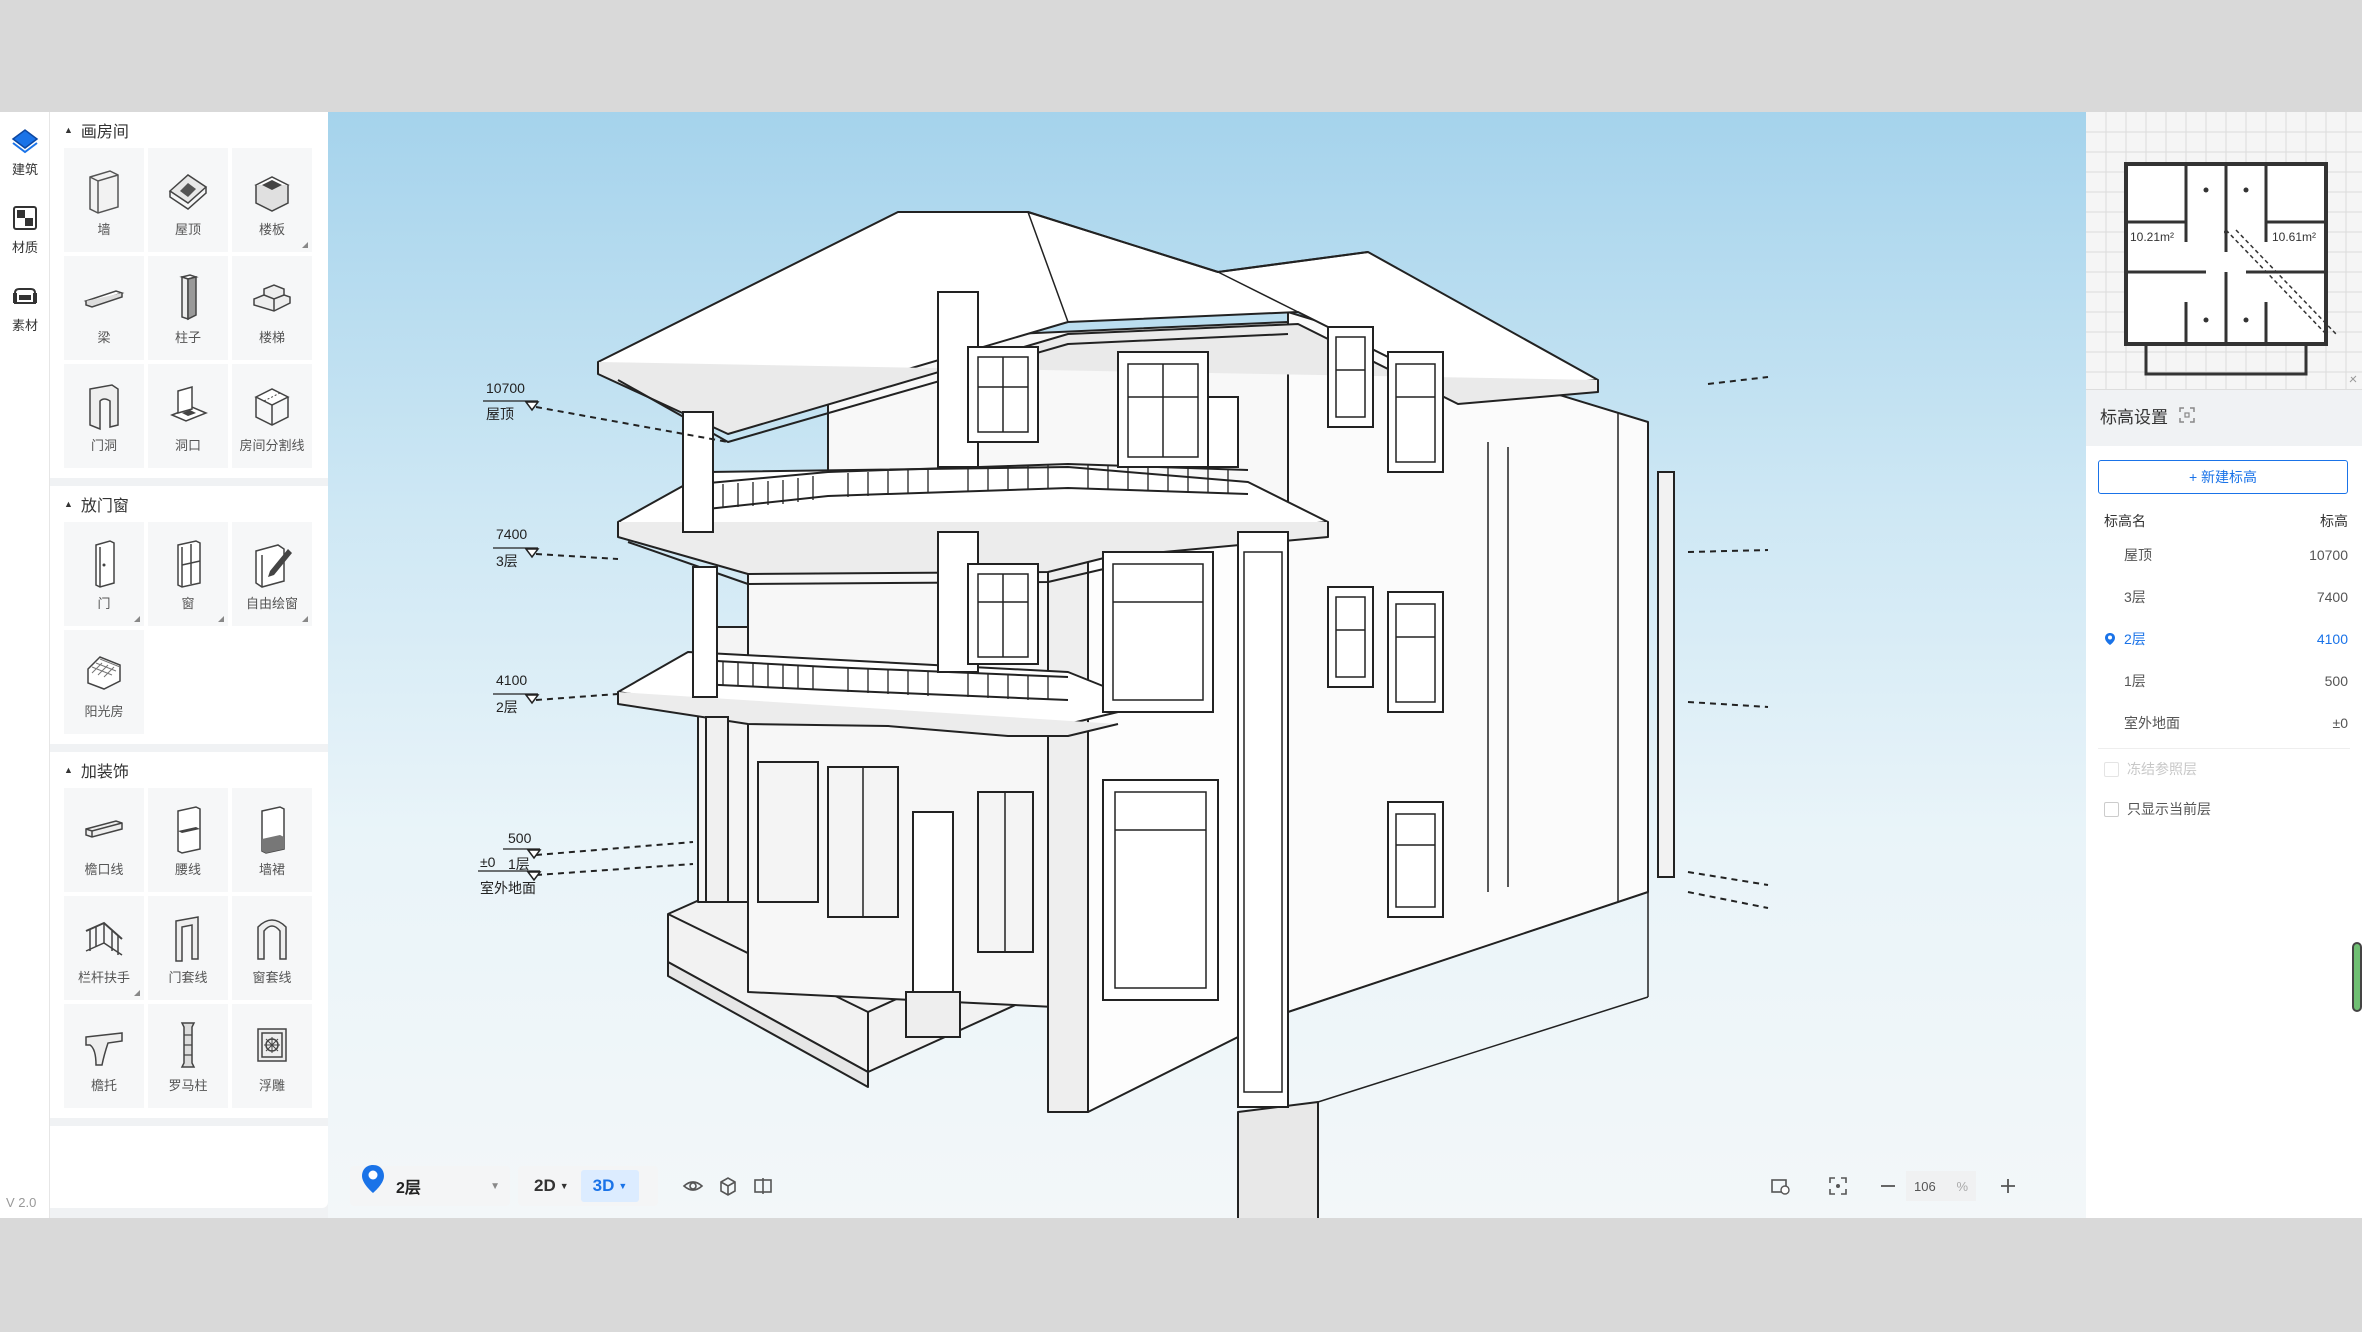  I want to click on asset-icon, so click(25, 295).